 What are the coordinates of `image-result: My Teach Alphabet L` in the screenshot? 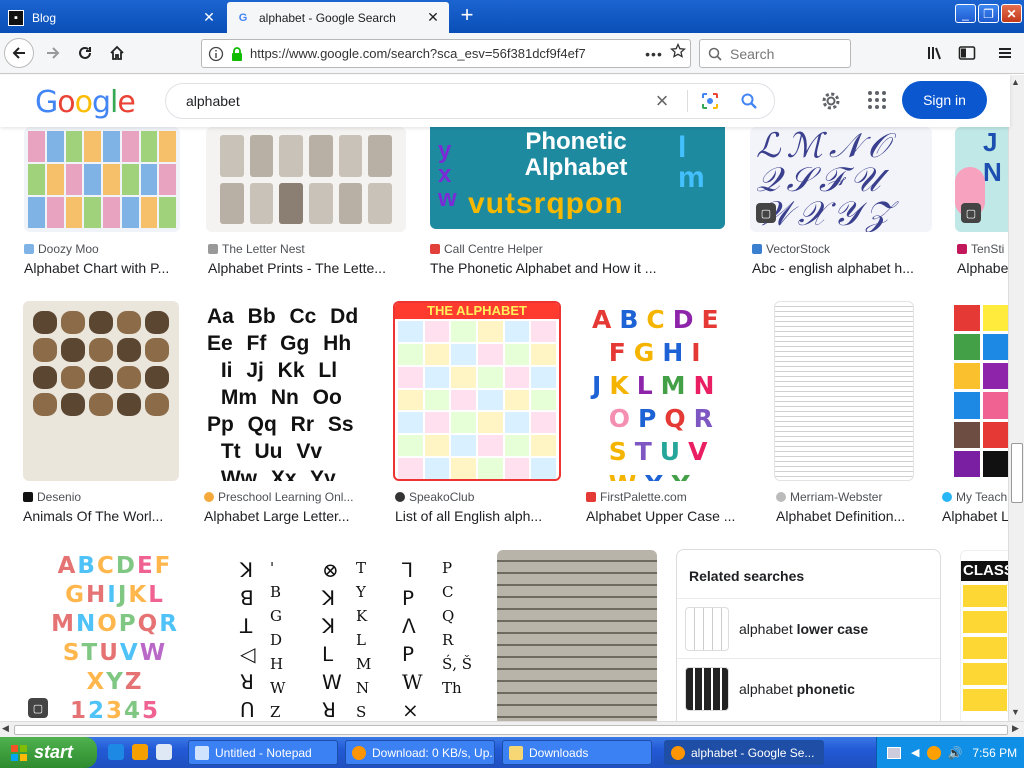 It's located at (974, 416).